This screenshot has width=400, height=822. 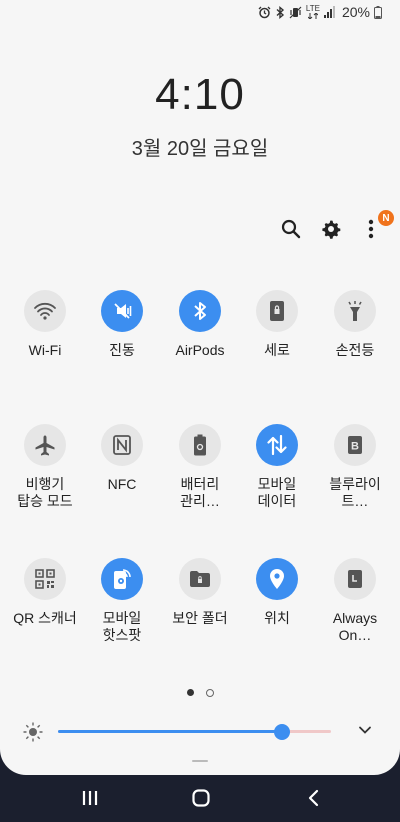 I want to click on tile-qr-scanner: QR 스캐너, so click(x=45, y=592).